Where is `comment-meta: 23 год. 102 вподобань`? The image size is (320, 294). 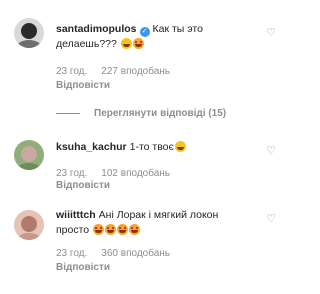
comment-meta: 23 год. 102 вподобань is located at coordinates (120, 173).